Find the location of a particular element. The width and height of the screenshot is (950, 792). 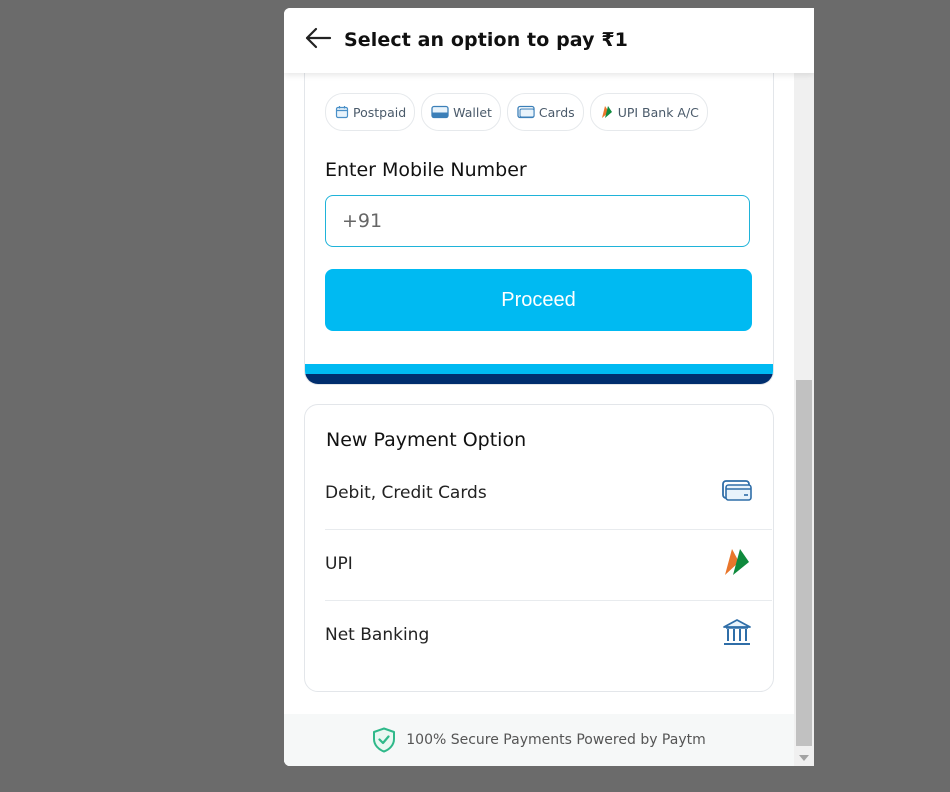

mobile-number-input: +91 is located at coordinates (537, 221).